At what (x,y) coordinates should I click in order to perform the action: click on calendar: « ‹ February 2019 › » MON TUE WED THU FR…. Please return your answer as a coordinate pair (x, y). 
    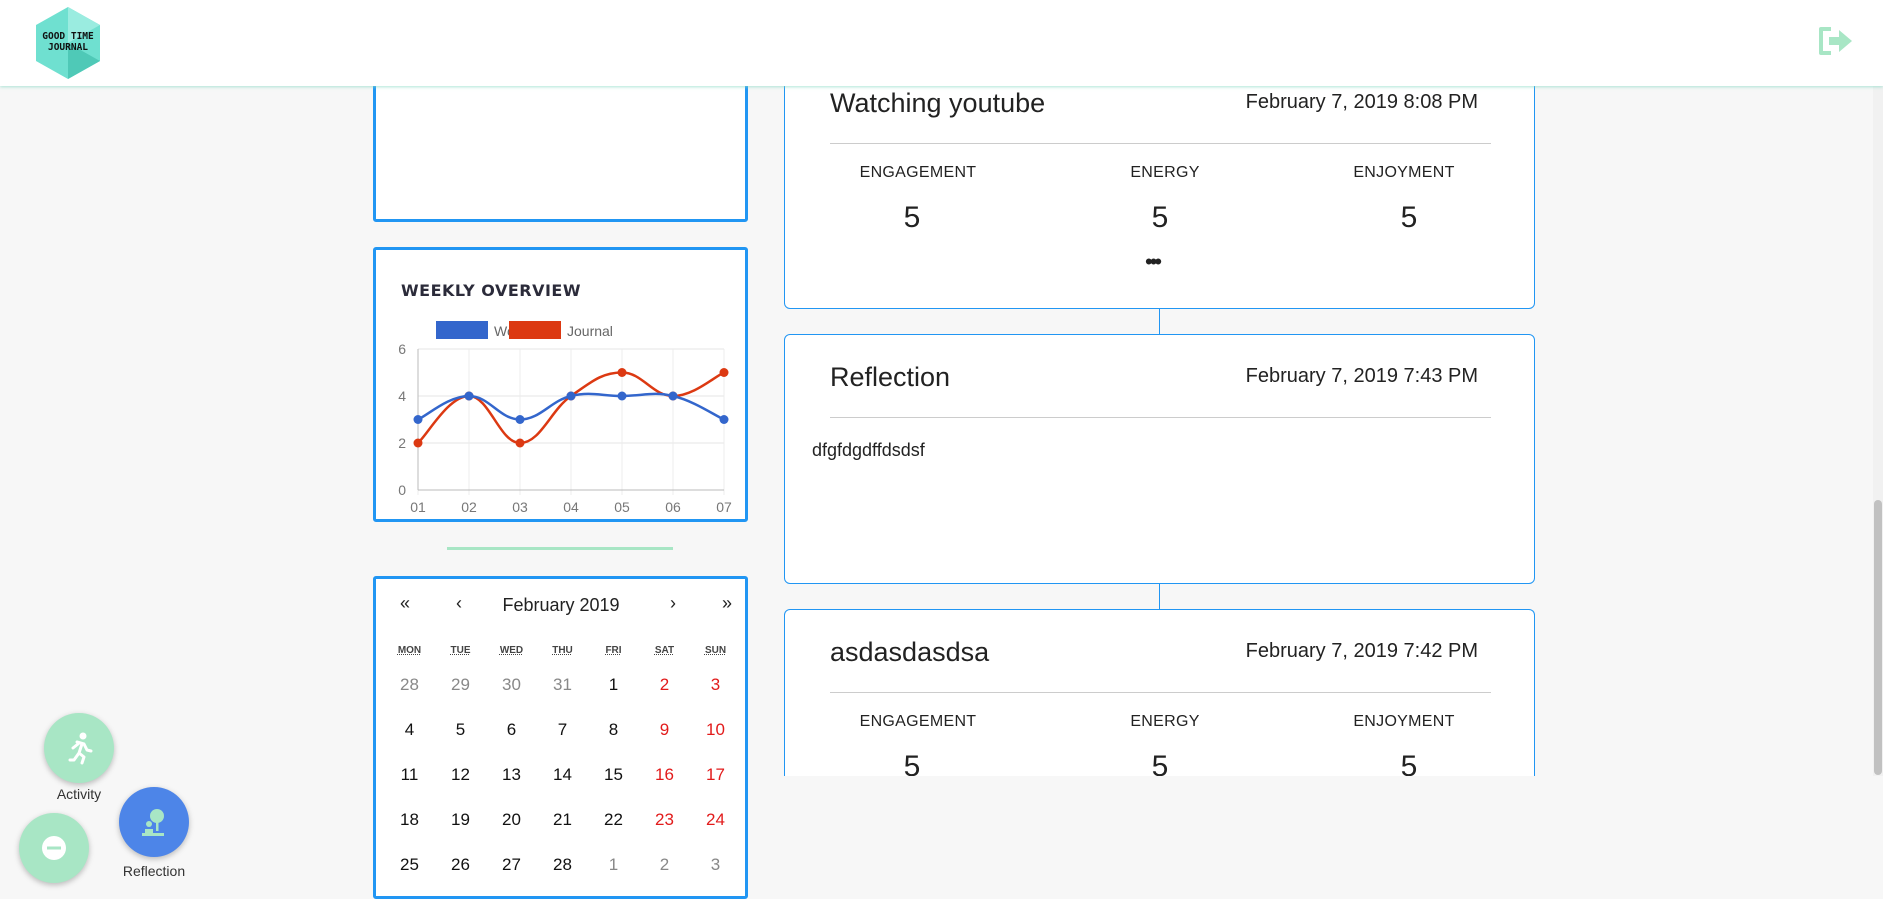
    Looking at the image, I should click on (560, 737).